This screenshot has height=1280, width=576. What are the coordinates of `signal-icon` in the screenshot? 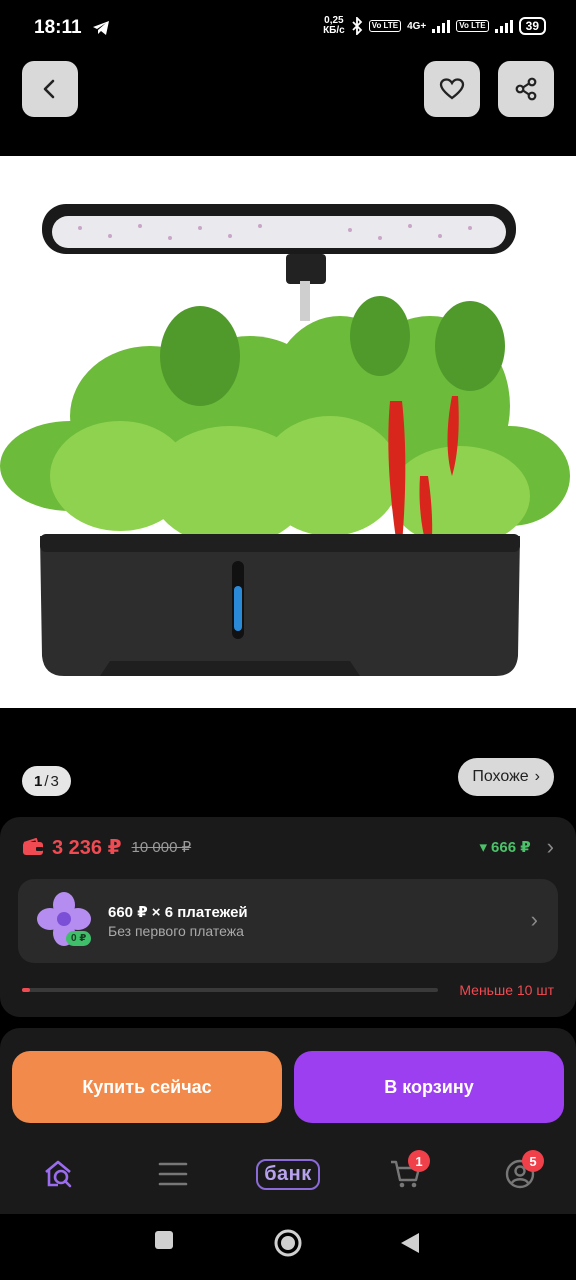 It's located at (441, 26).